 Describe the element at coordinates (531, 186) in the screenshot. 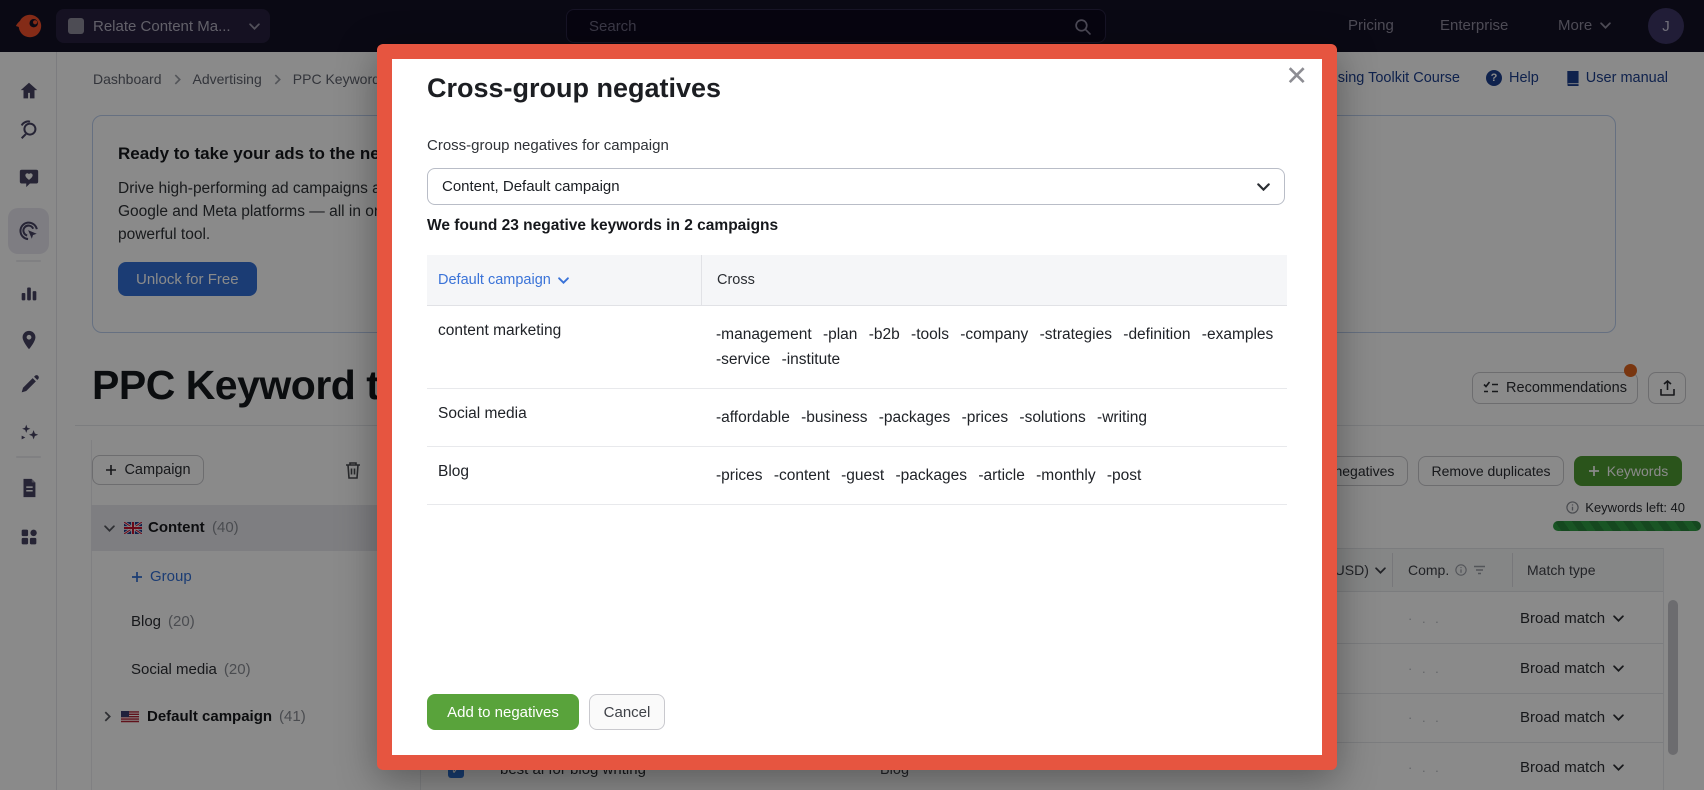

I see `campaign-select-value: Content, Default campaign` at that location.